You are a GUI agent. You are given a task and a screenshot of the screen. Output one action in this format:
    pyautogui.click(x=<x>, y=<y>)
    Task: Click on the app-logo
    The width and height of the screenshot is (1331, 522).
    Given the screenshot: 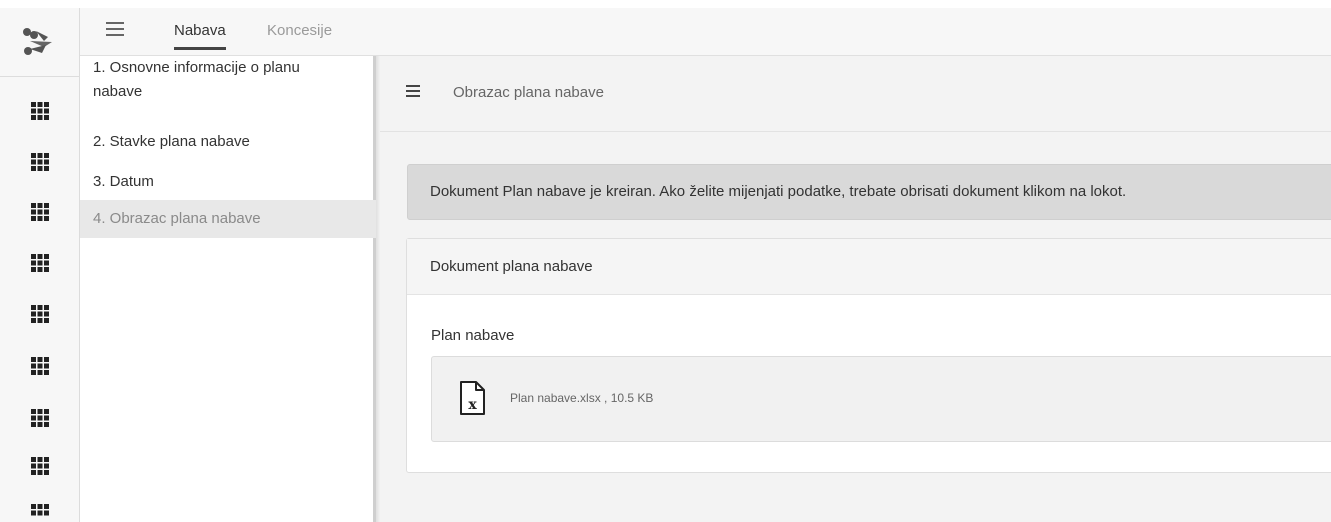 What is the action you would take?
    pyautogui.click(x=40, y=42)
    